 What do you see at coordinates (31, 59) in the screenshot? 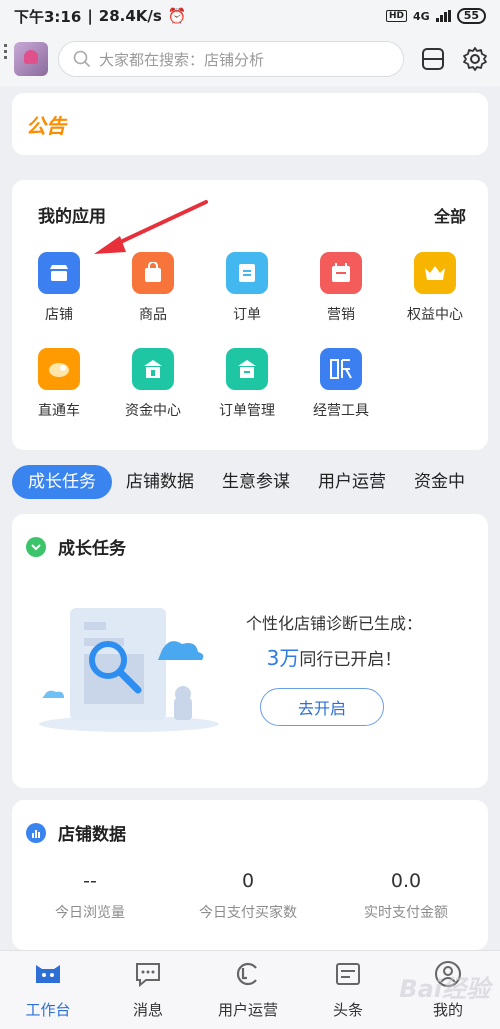
I see `shop-avatar` at bounding box center [31, 59].